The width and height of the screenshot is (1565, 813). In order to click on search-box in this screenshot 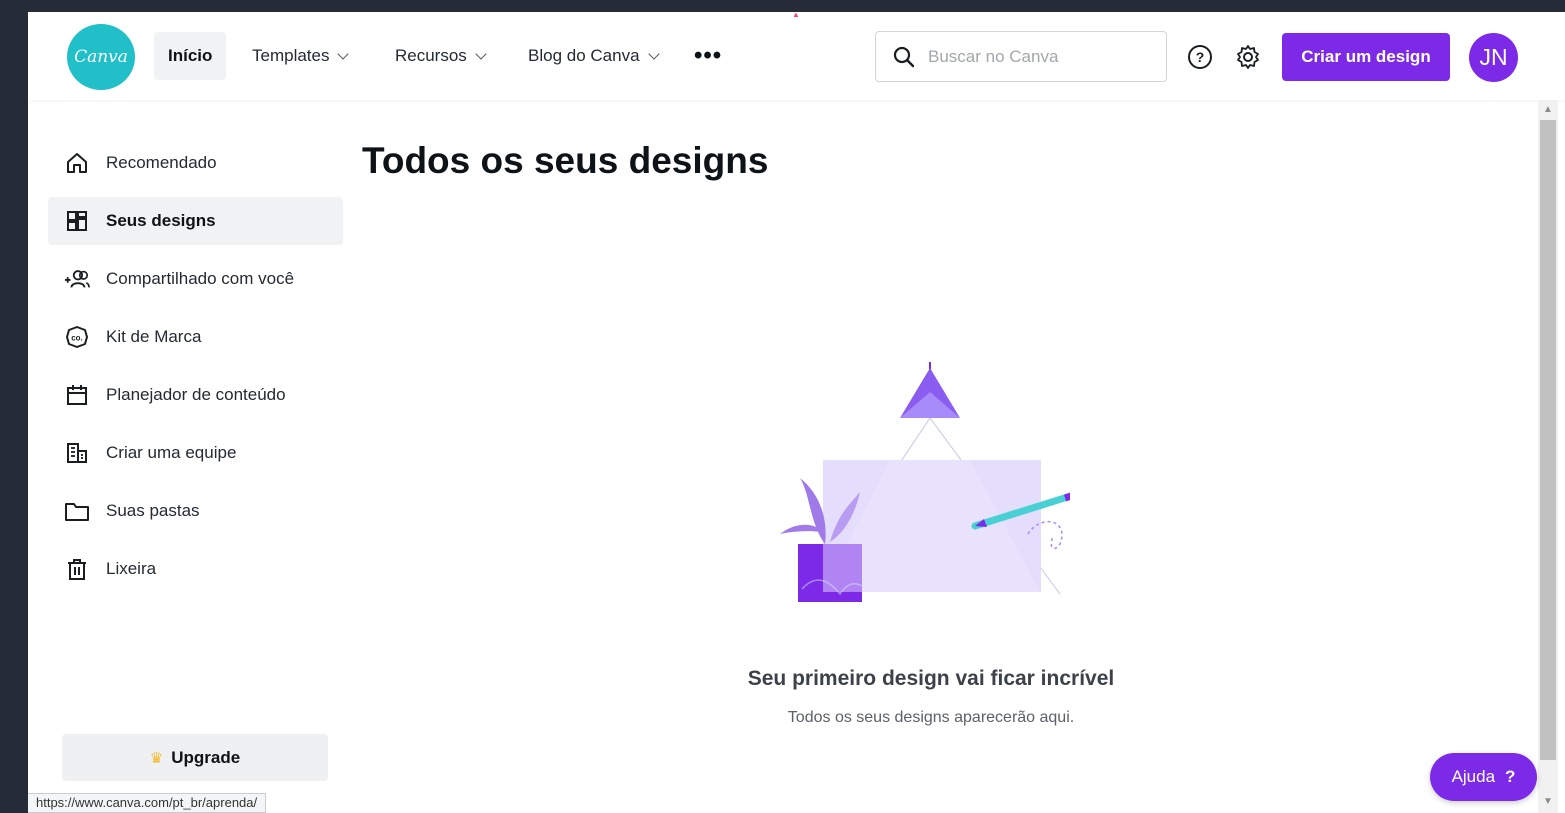, I will do `click(1021, 56)`.